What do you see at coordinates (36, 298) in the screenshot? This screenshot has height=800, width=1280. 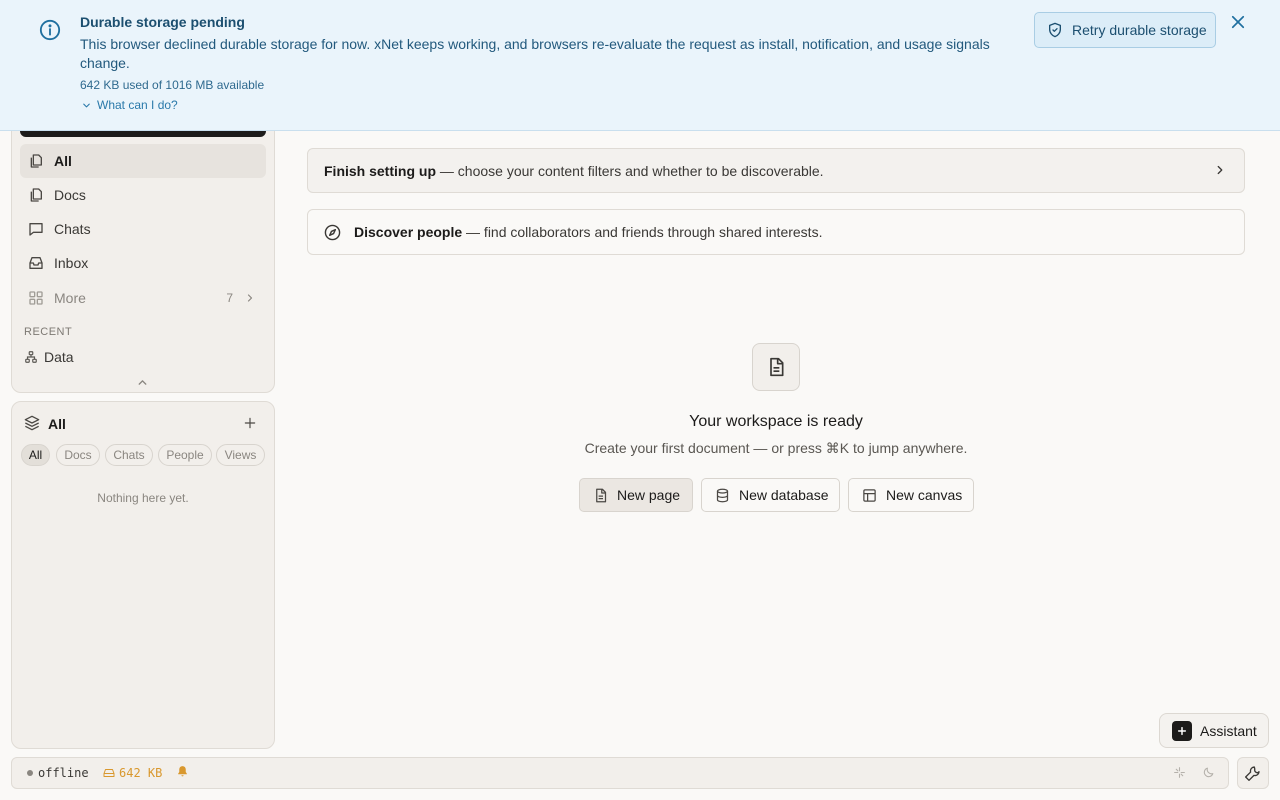 I see `grid-icon` at bounding box center [36, 298].